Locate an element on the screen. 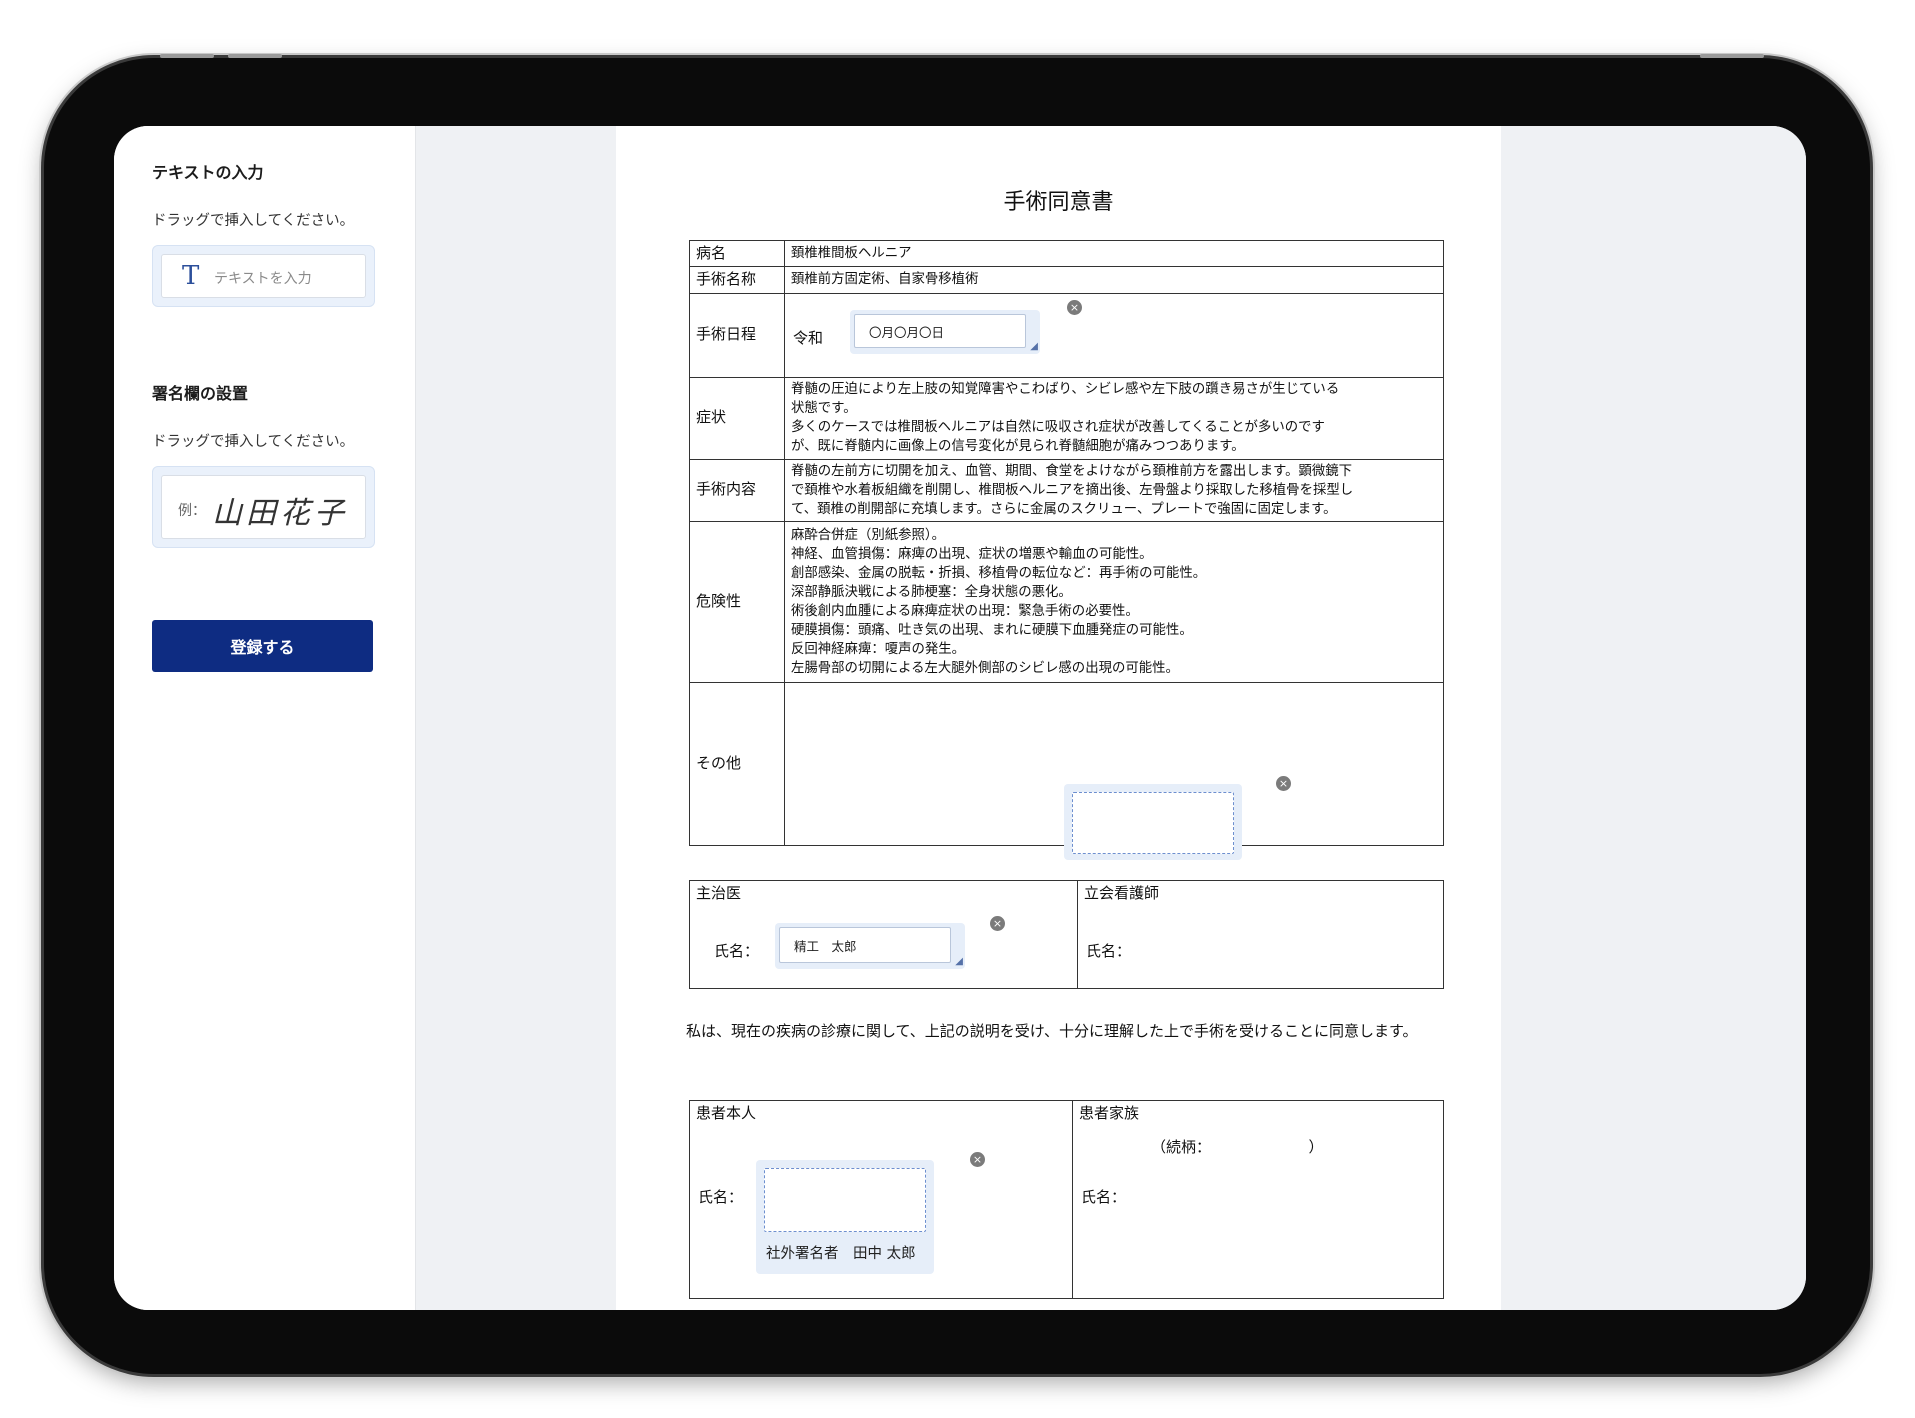  patient-signature-field-container: 社外署名者 田中 太郎 is located at coordinates (845, 1217).